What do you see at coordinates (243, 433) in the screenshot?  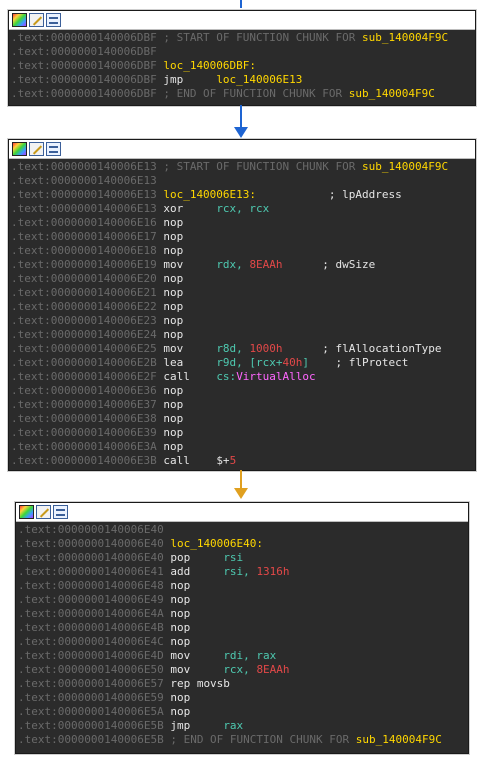 I see `code-line: .text:0000000140006E39 nop` at bounding box center [243, 433].